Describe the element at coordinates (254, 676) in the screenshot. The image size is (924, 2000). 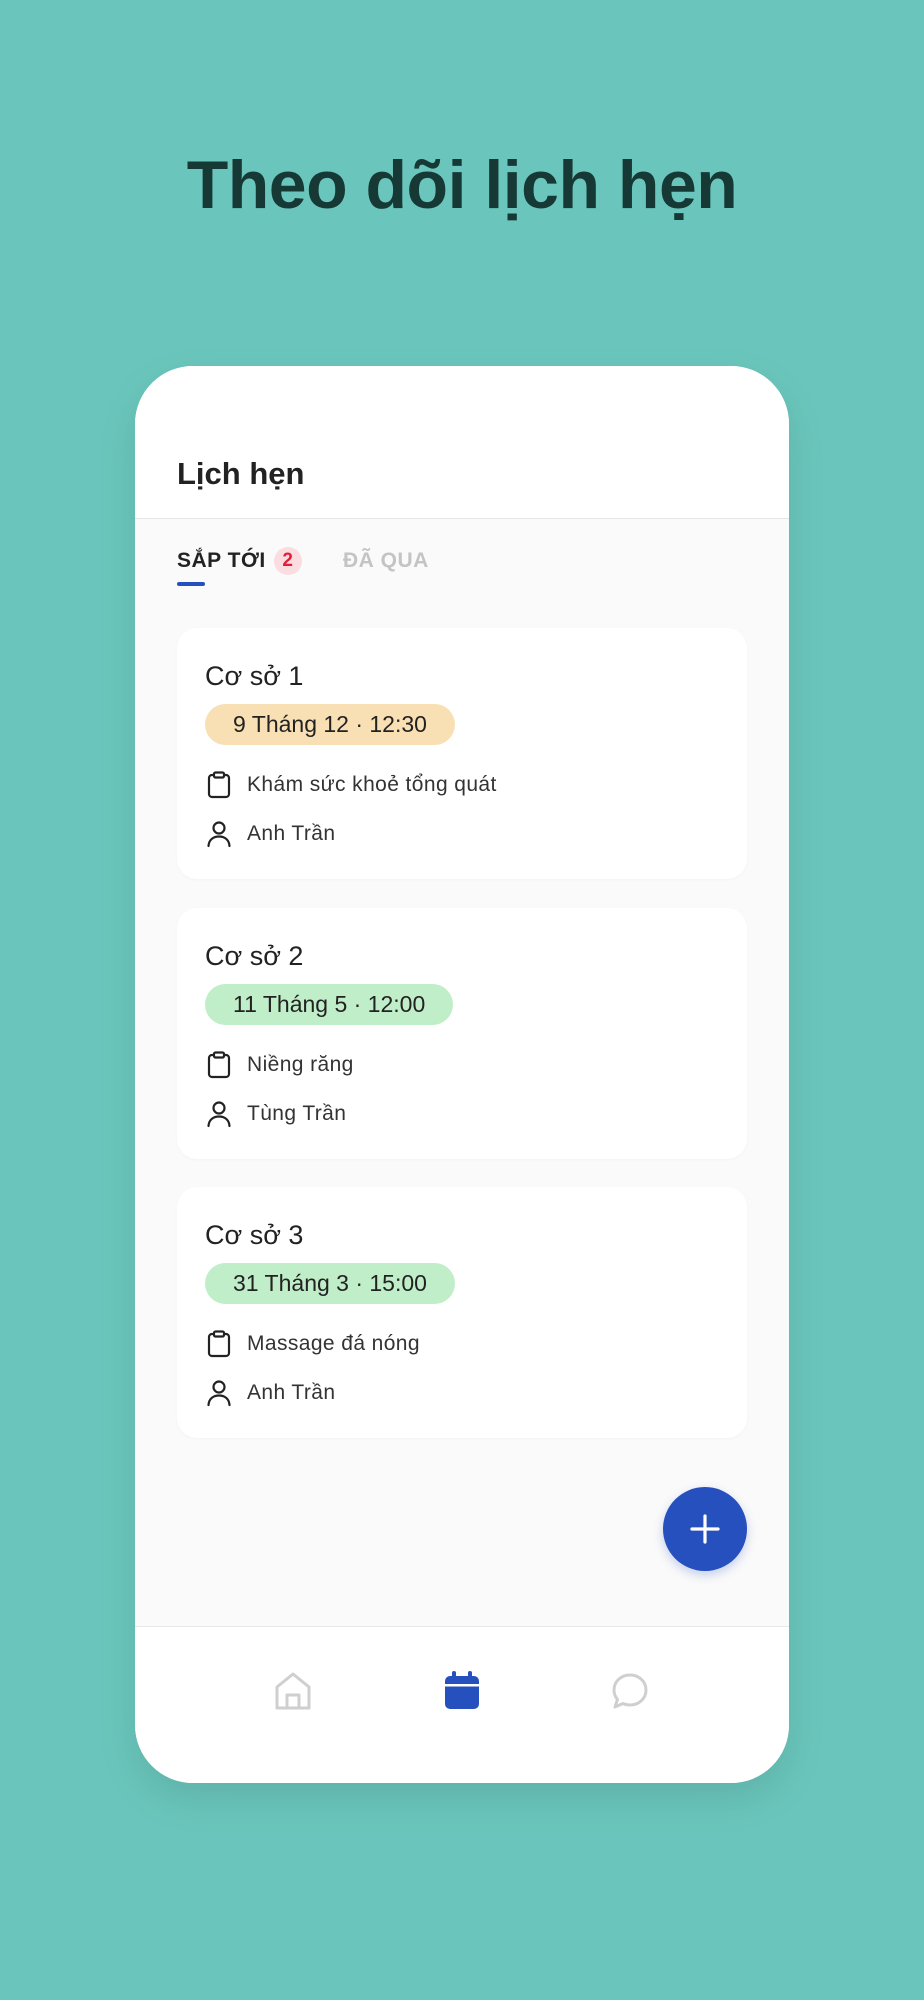
I see `appointment-location: Cơ sở 1` at that location.